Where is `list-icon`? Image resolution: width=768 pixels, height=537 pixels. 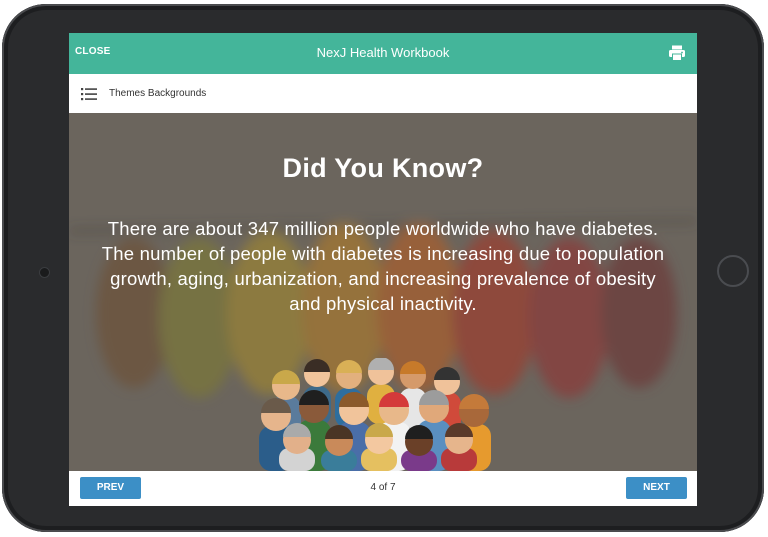 list-icon is located at coordinates (89, 94).